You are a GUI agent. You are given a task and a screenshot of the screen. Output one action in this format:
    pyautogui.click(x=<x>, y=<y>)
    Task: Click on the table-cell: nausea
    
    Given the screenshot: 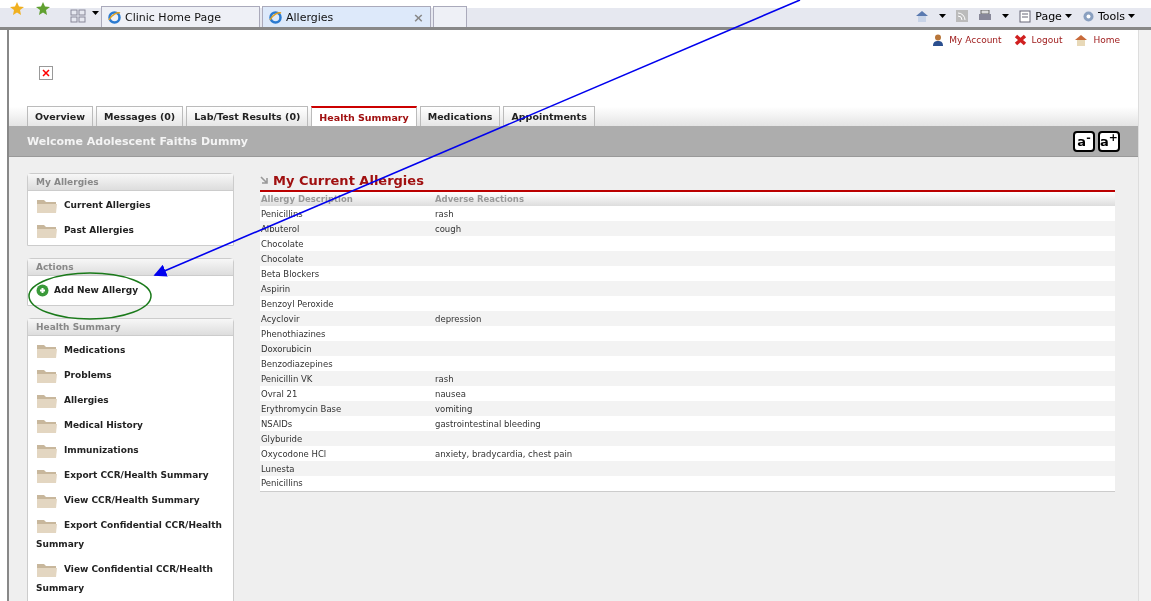 What is the action you would take?
    pyautogui.click(x=450, y=393)
    